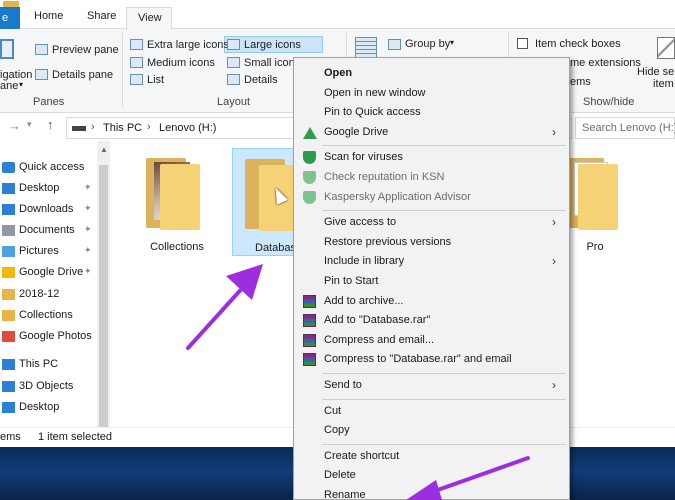 The image size is (675, 500). Describe the element at coordinates (431, 177) in the screenshot. I see `menu-item-check-reputation-in-ksn: Check reputation in KSN` at that location.